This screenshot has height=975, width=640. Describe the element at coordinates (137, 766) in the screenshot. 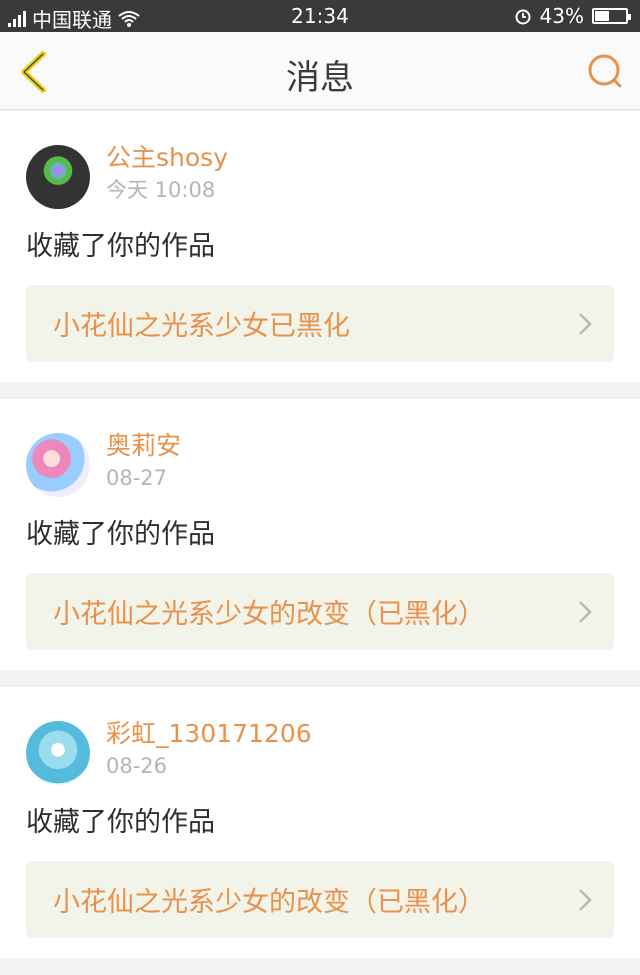

I see `message-time: 08-26` at that location.